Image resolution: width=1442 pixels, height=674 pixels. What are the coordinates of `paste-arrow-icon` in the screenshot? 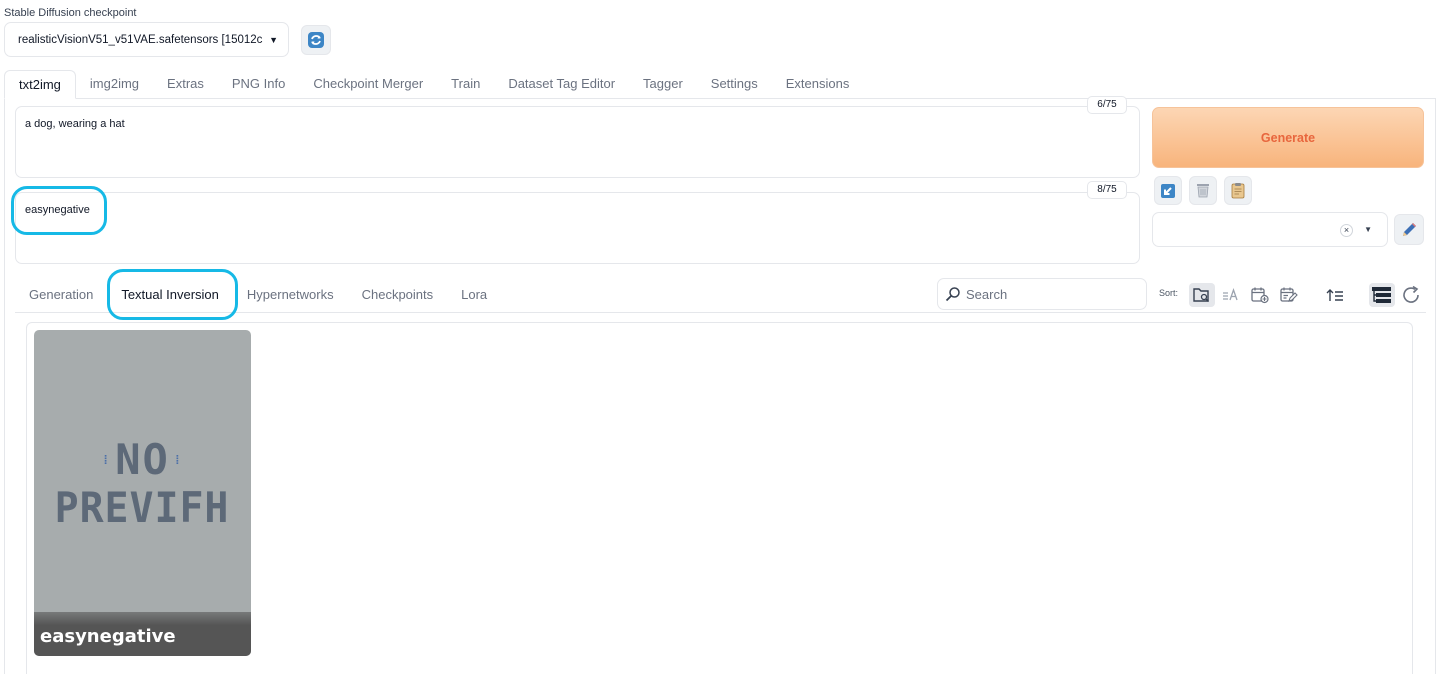 It's located at (1168, 190).